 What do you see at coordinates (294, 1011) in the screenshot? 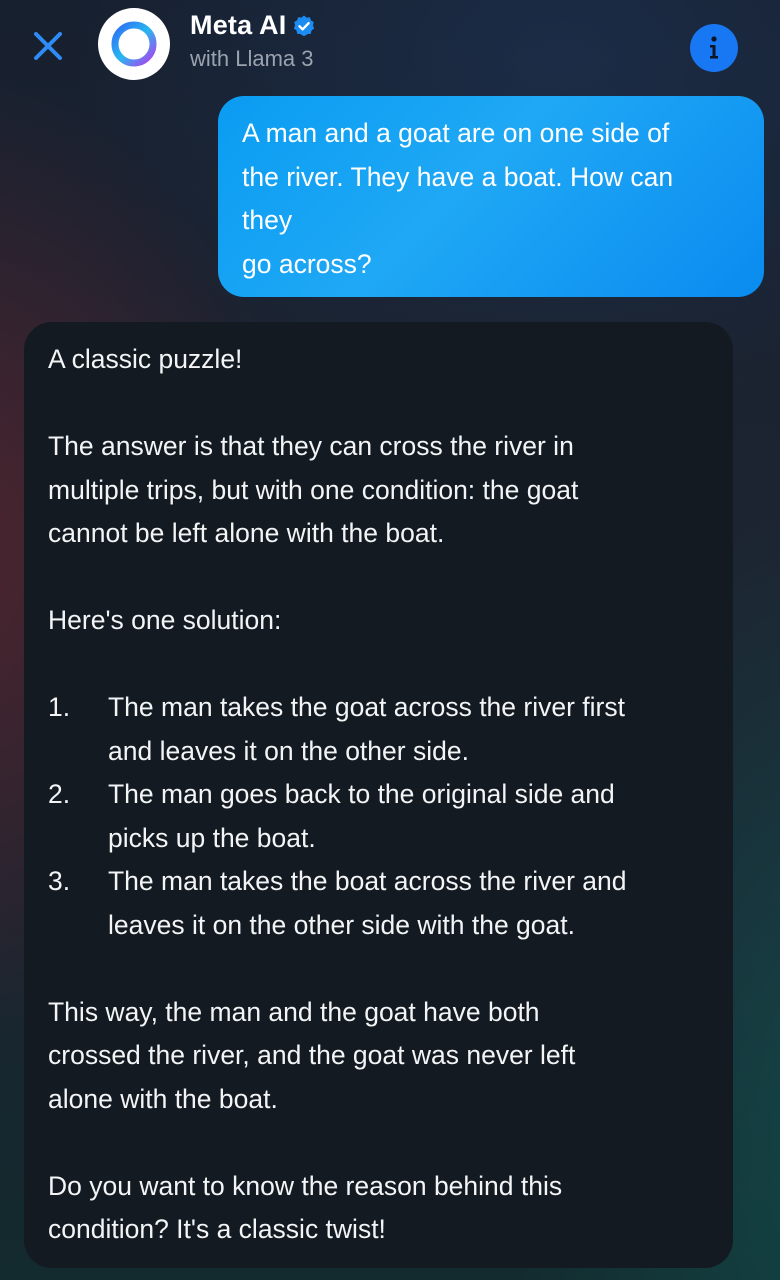
I see `ai-paragraph-line: This way, the man and the goat have both` at bounding box center [294, 1011].